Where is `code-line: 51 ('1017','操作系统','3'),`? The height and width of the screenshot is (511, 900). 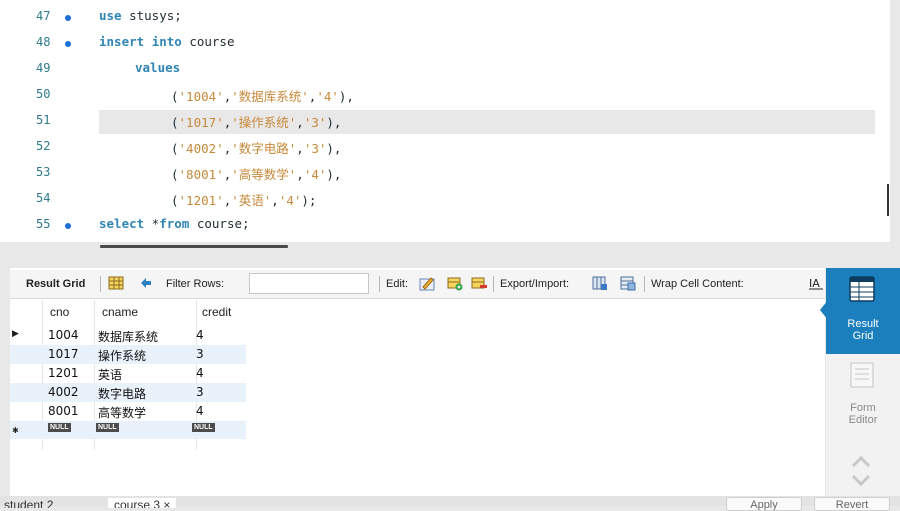
code-line: 51 ('1017','操作系统','3'), is located at coordinates (445, 122).